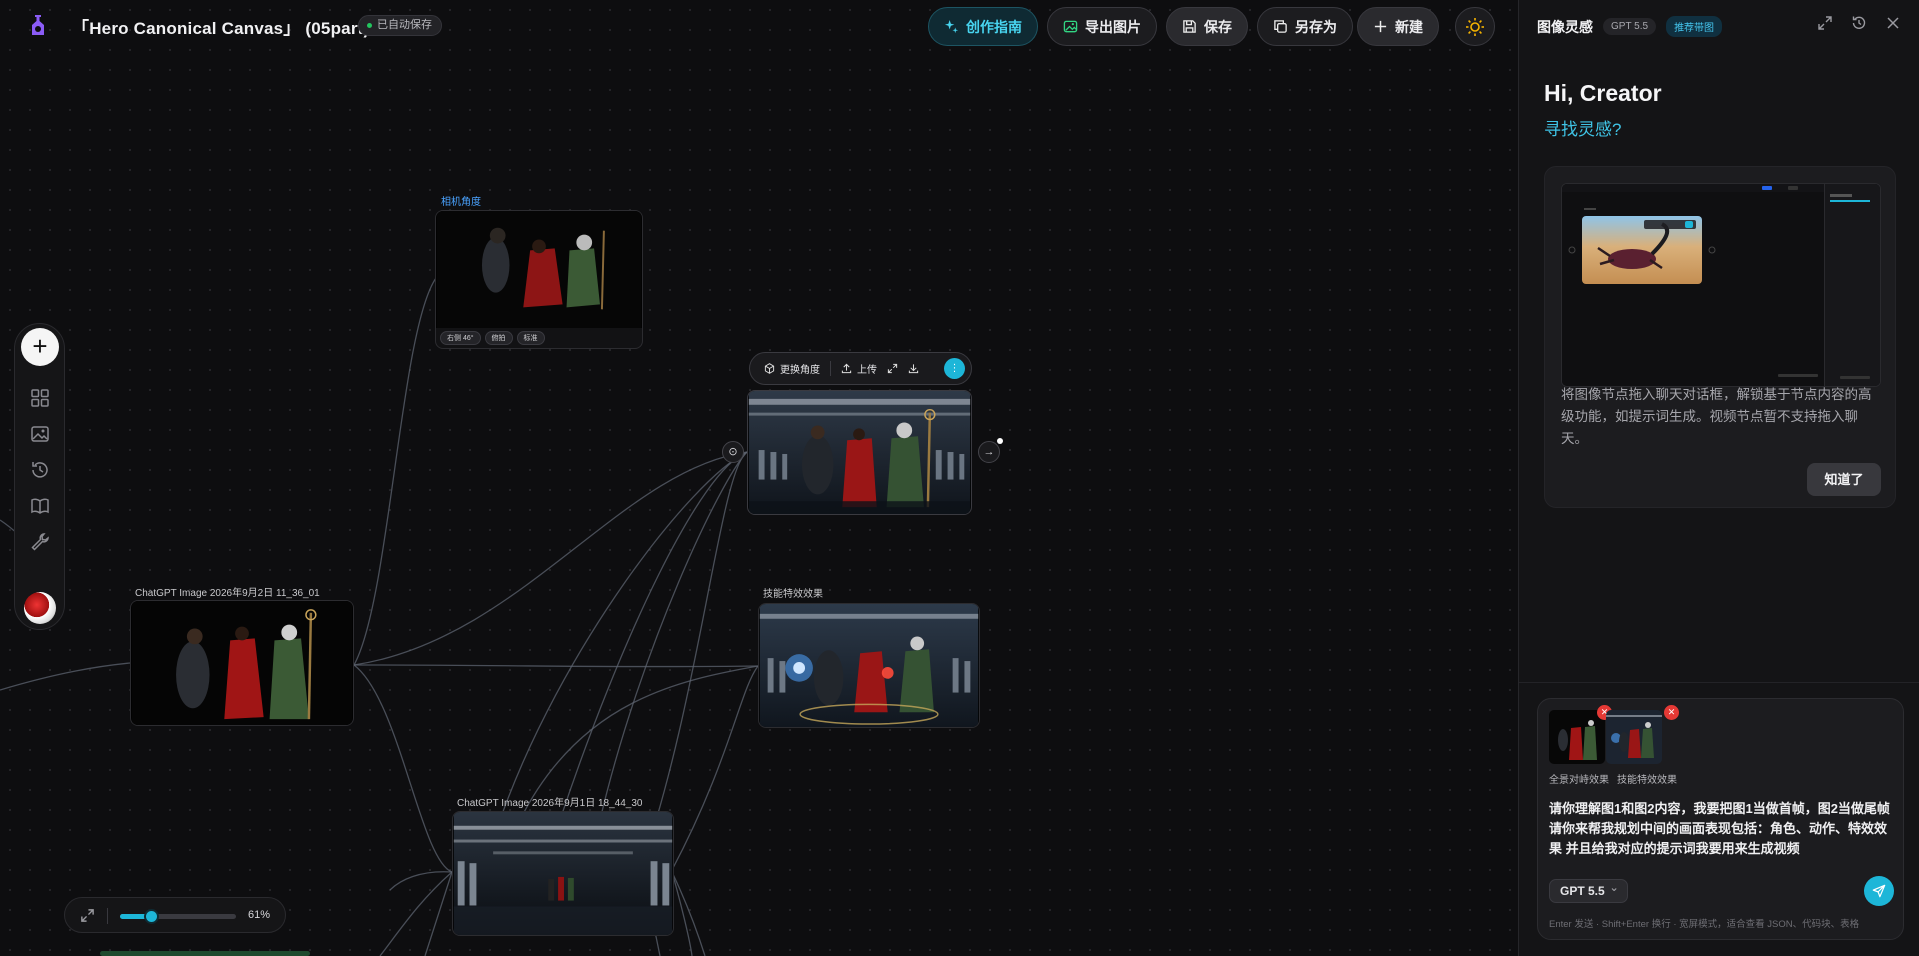 Image resolution: width=1919 pixels, height=956 pixels. Describe the element at coordinates (1583, 129) in the screenshot. I see `greeting-subtitle: 寻找灵感?` at that location.